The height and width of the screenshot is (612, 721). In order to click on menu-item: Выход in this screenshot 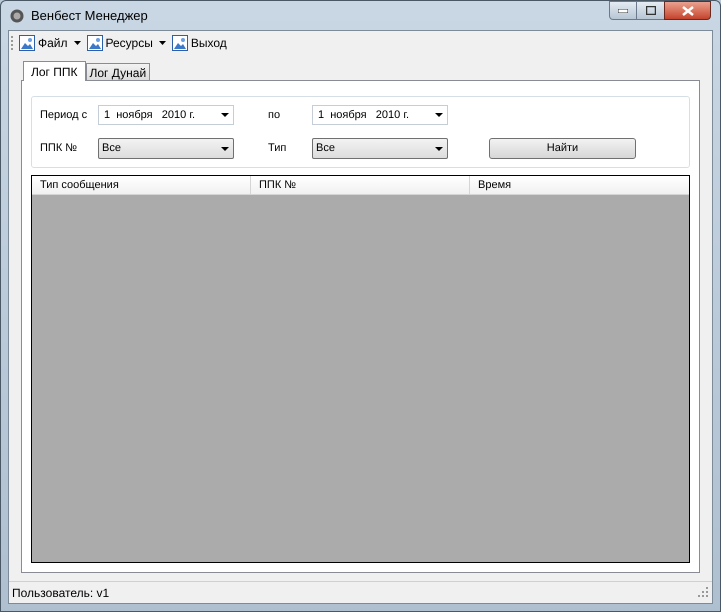, I will do `click(199, 43)`.